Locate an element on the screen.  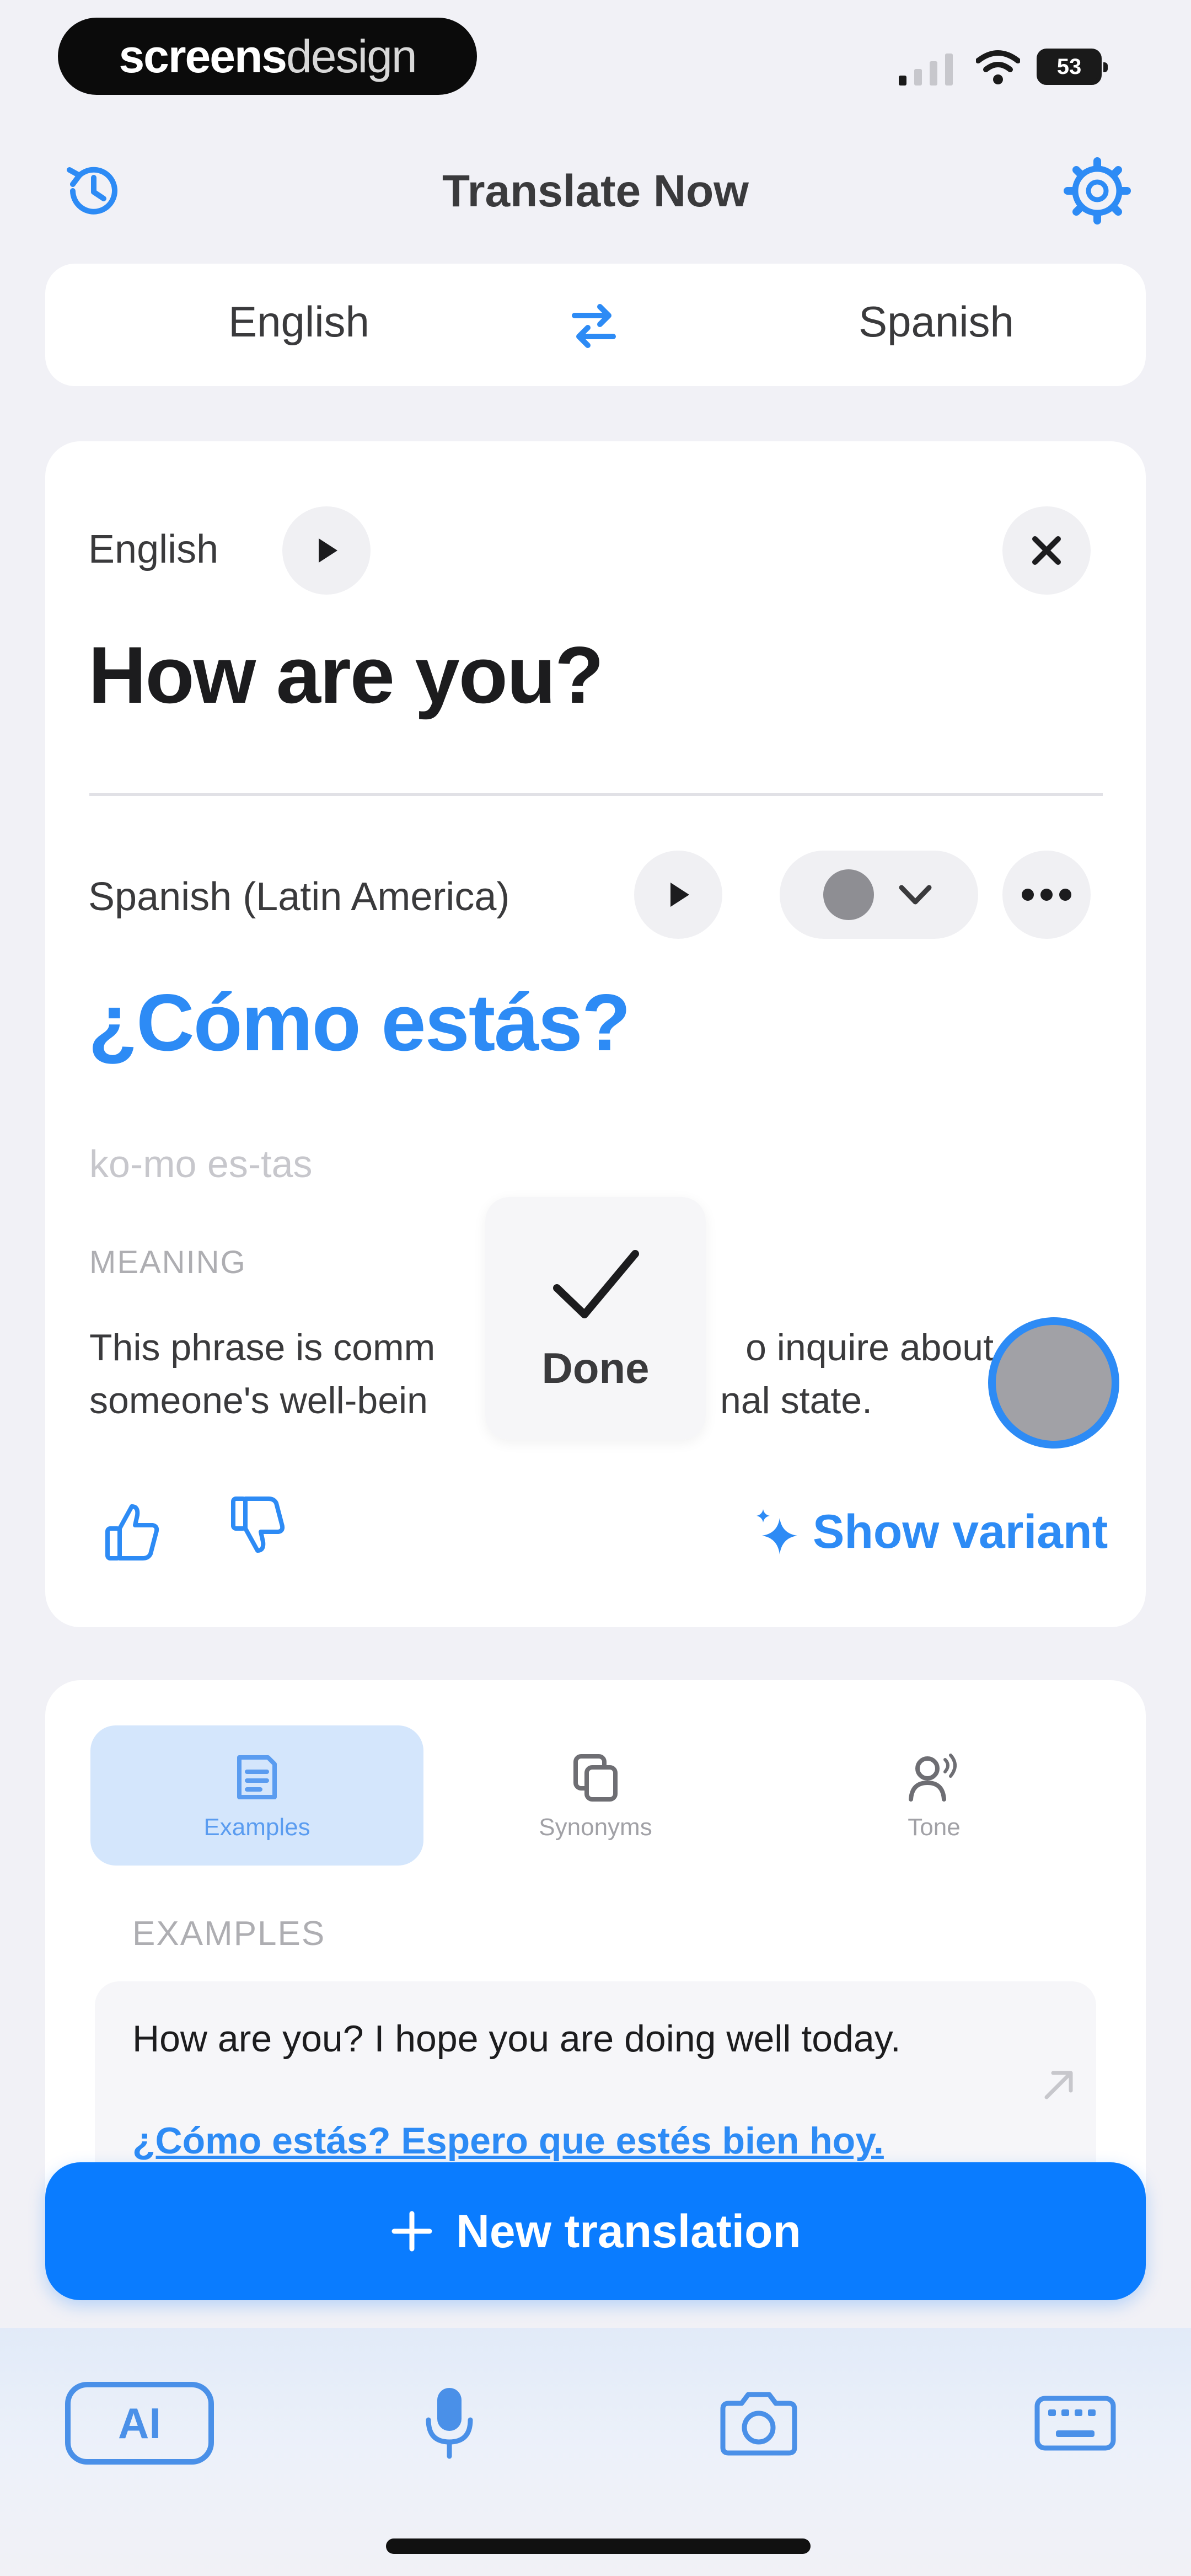
gear-icon is located at coordinates (1097, 190).